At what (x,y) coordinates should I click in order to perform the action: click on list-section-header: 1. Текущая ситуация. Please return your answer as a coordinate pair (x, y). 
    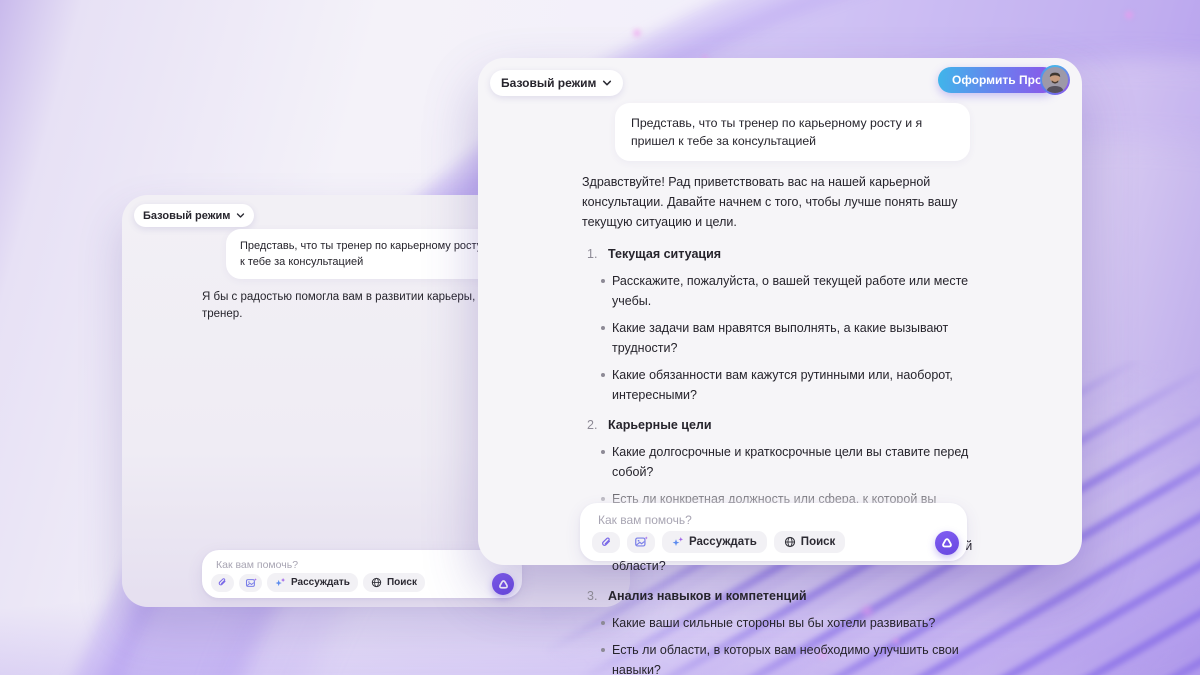
    Looking at the image, I should click on (784, 254).